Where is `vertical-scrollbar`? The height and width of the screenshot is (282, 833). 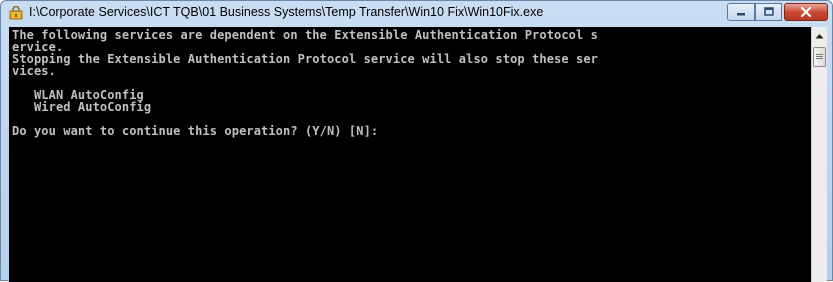 vertical-scrollbar is located at coordinates (819, 154).